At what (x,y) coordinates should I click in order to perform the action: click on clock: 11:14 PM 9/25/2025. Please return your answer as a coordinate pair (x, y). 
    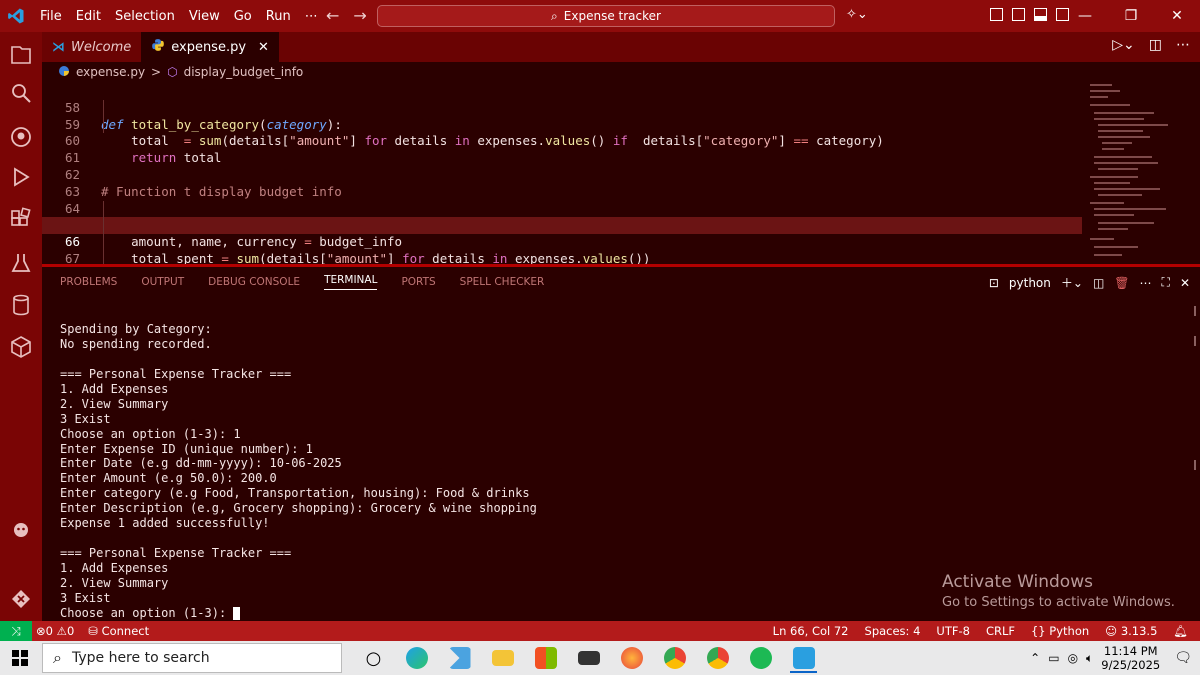
    Looking at the image, I should click on (1130, 658).